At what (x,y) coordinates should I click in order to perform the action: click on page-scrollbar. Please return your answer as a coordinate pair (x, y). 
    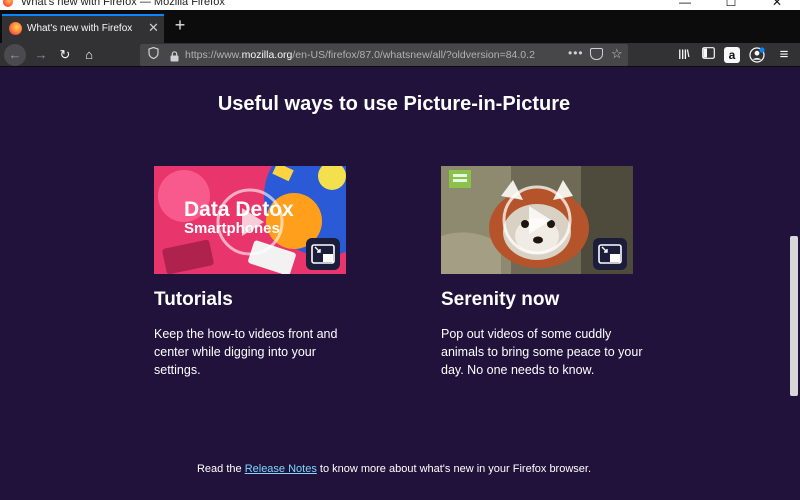
    Looking at the image, I should click on (794, 284).